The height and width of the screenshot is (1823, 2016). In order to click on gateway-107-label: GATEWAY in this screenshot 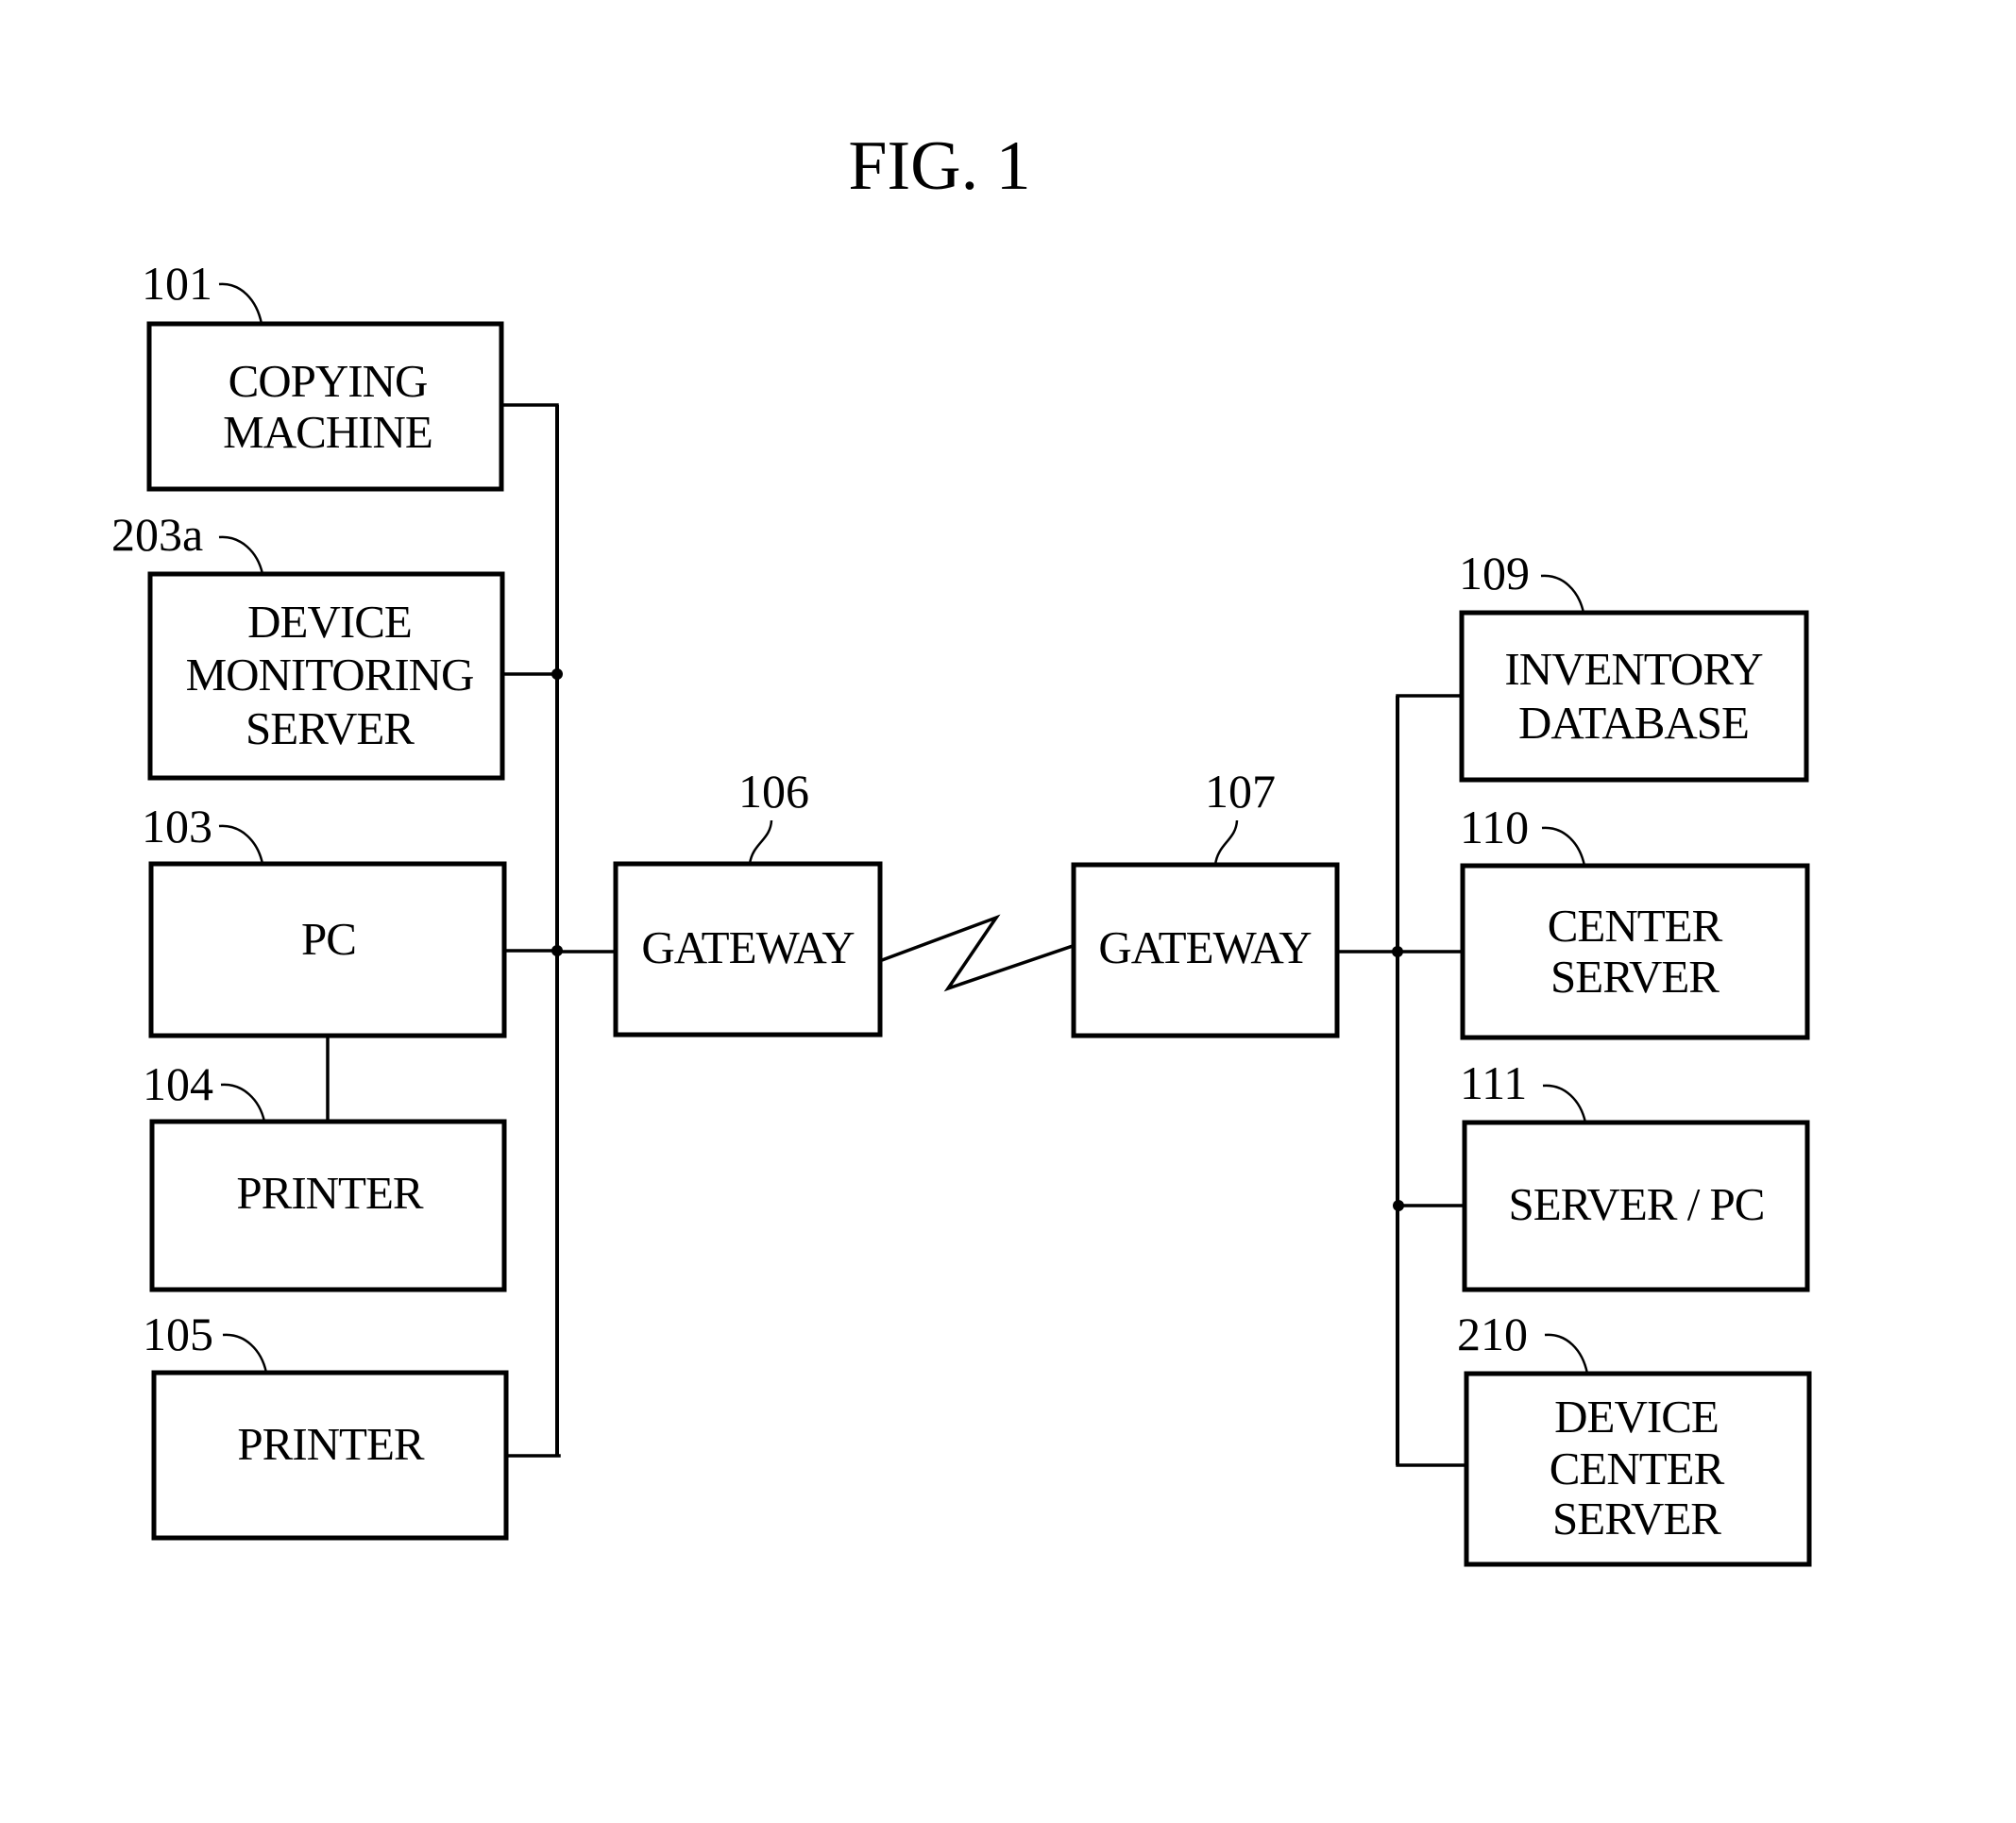, I will do `click(1205, 947)`.